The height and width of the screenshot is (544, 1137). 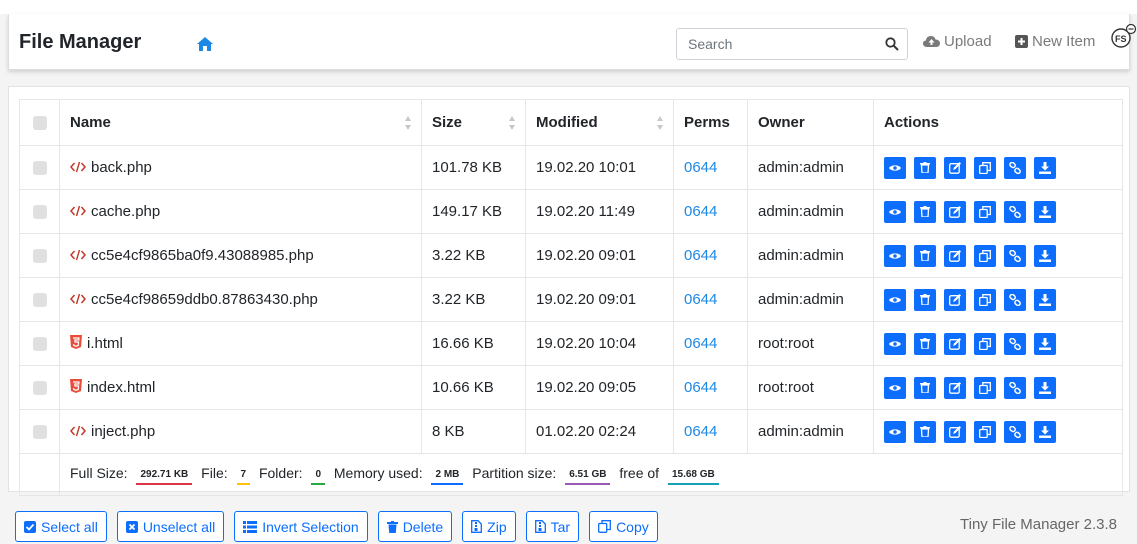 What do you see at coordinates (240, 431) in the screenshot?
I see `file-name-cell: inject.php` at bounding box center [240, 431].